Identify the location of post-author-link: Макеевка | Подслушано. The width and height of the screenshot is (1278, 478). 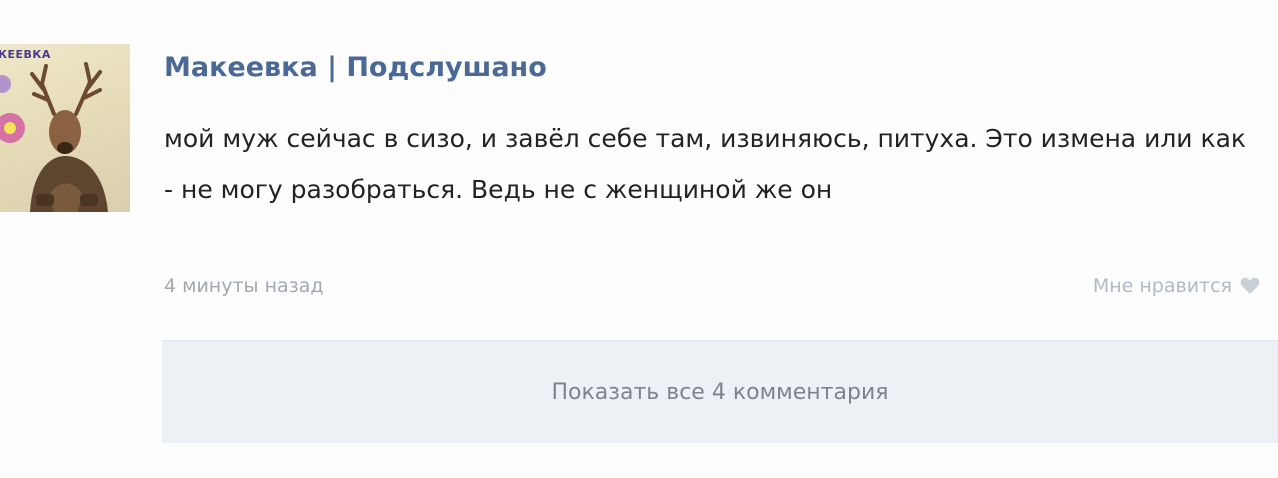
(355, 67).